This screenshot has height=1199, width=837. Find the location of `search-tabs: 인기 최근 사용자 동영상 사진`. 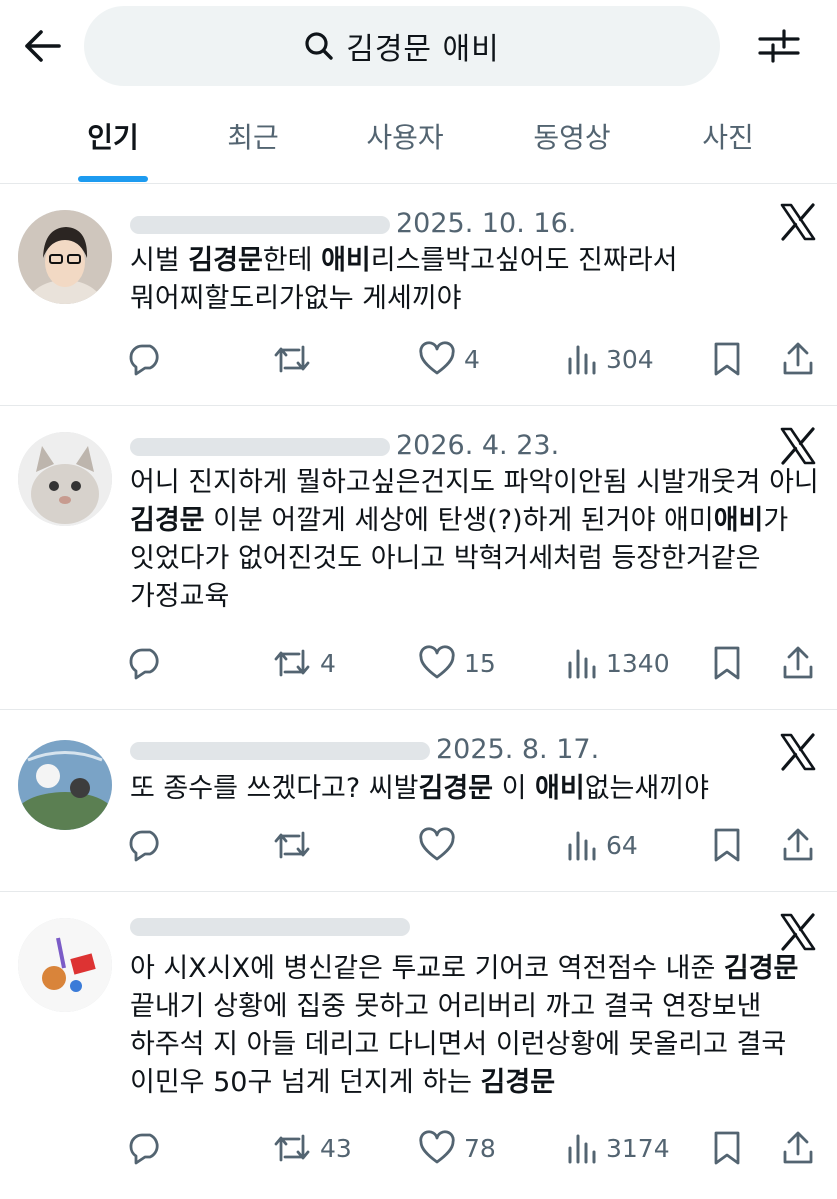

search-tabs: 인기 최근 사용자 동영상 사진 is located at coordinates (418, 142).